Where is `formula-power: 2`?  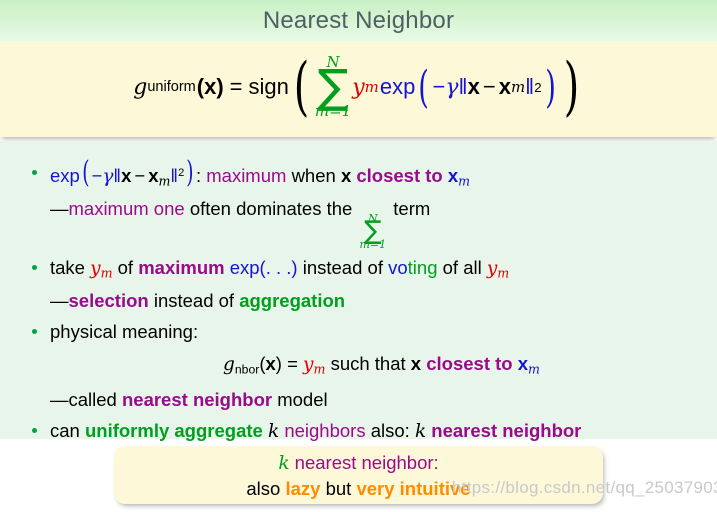
formula-power: 2 is located at coordinates (538, 87).